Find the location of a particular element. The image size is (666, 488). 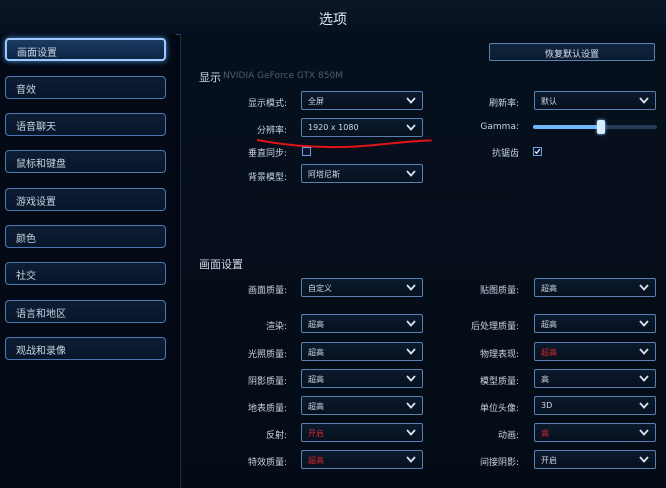

gamma-slider is located at coordinates (595, 127).